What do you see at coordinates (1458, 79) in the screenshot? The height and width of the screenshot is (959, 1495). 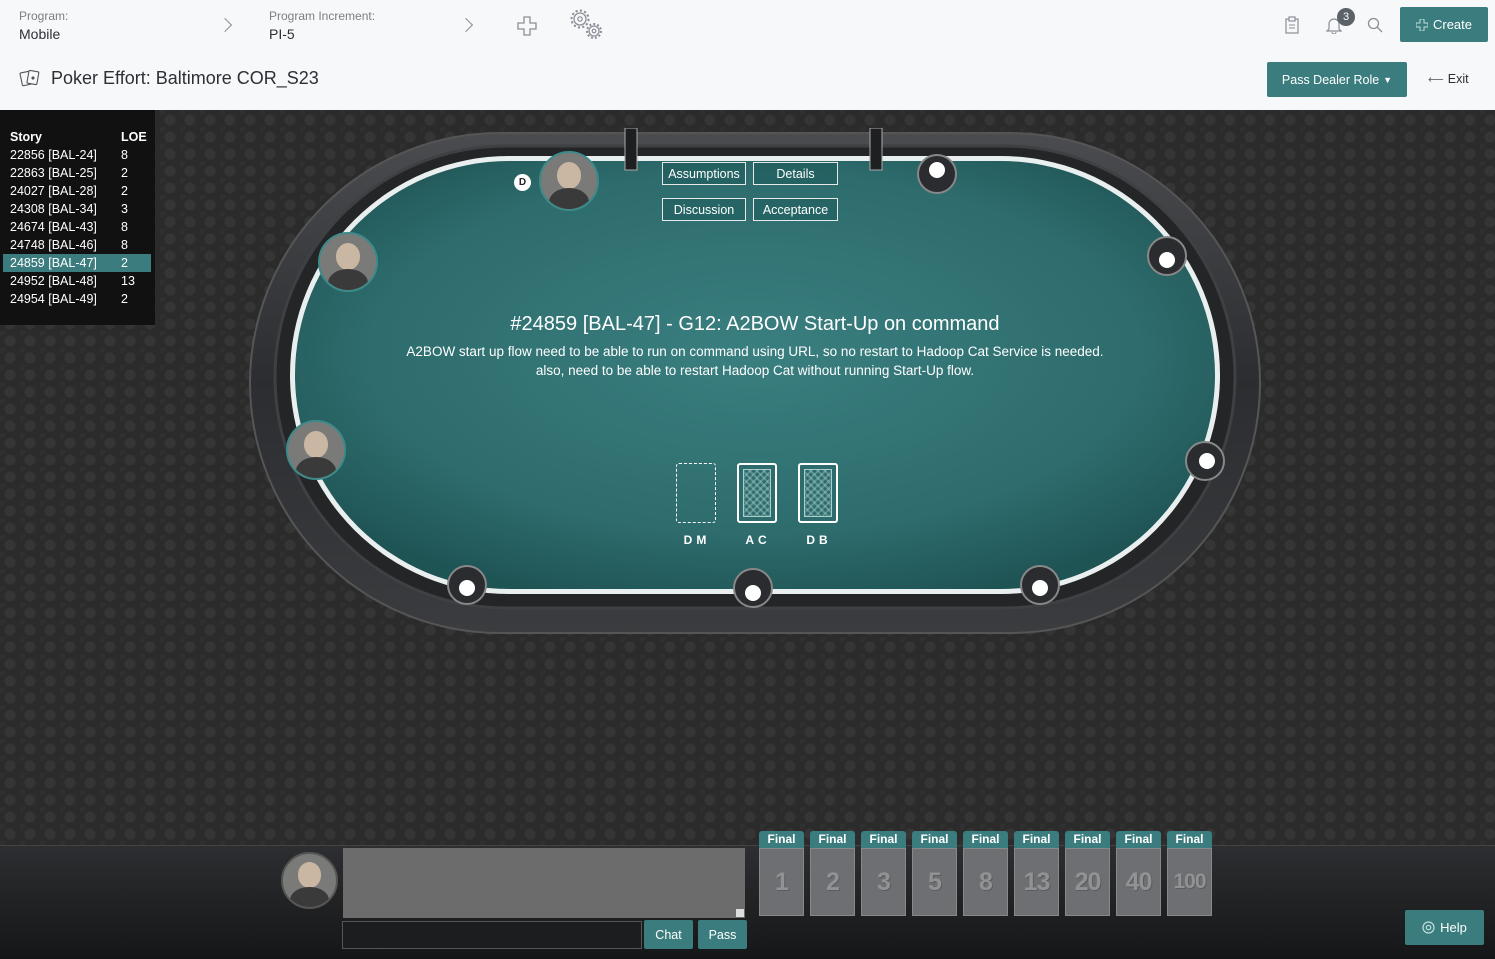 I see `exit-label: Exit` at bounding box center [1458, 79].